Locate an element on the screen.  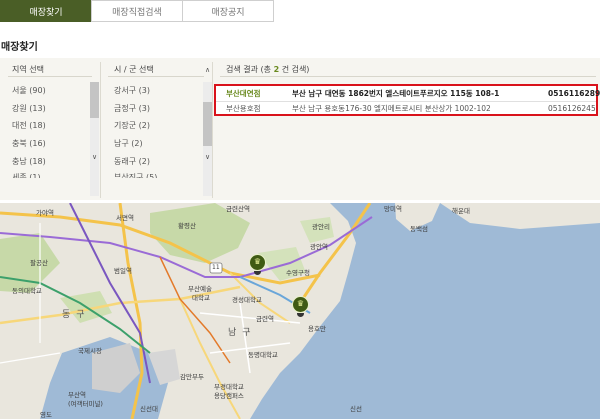
results-header-divider is located at coordinates (408, 76).